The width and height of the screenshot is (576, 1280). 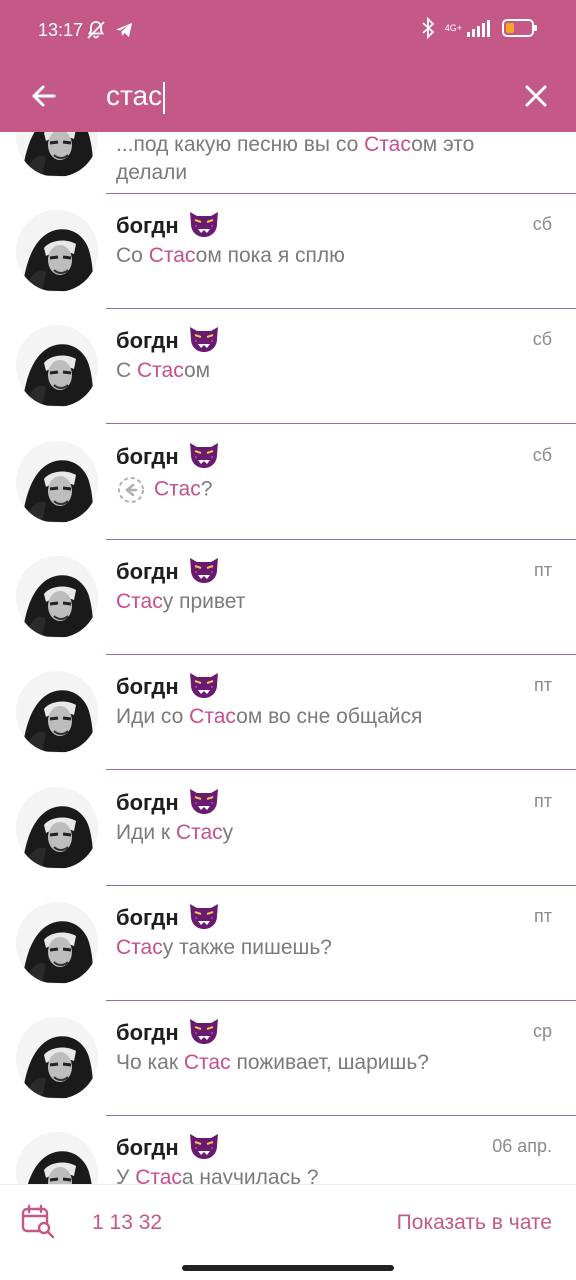 What do you see at coordinates (127, 1222) in the screenshot?
I see `result-counter: 1 13 32` at bounding box center [127, 1222].